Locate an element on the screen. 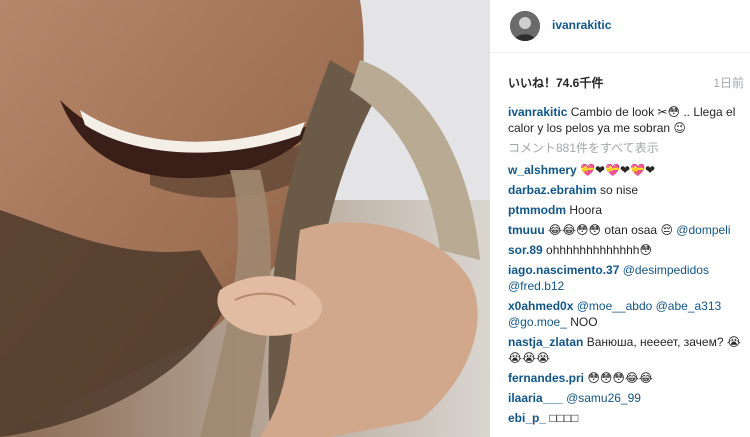 The height and width of the screenshot is (437, 750). comment-text: 😳😳😳😂😂 is located at coordinates (620, 378).